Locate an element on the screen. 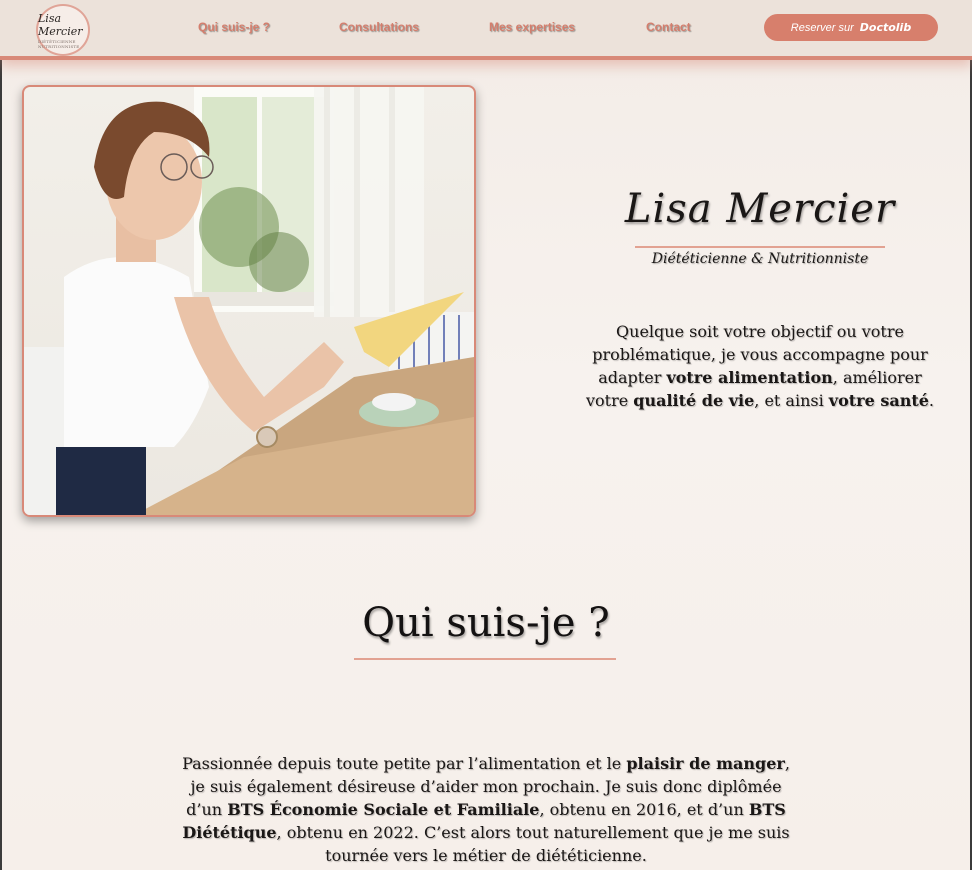 The image size is (972, 870). nav-item-mes-expertises: Mes expertises is located at coordinates (532, 27).